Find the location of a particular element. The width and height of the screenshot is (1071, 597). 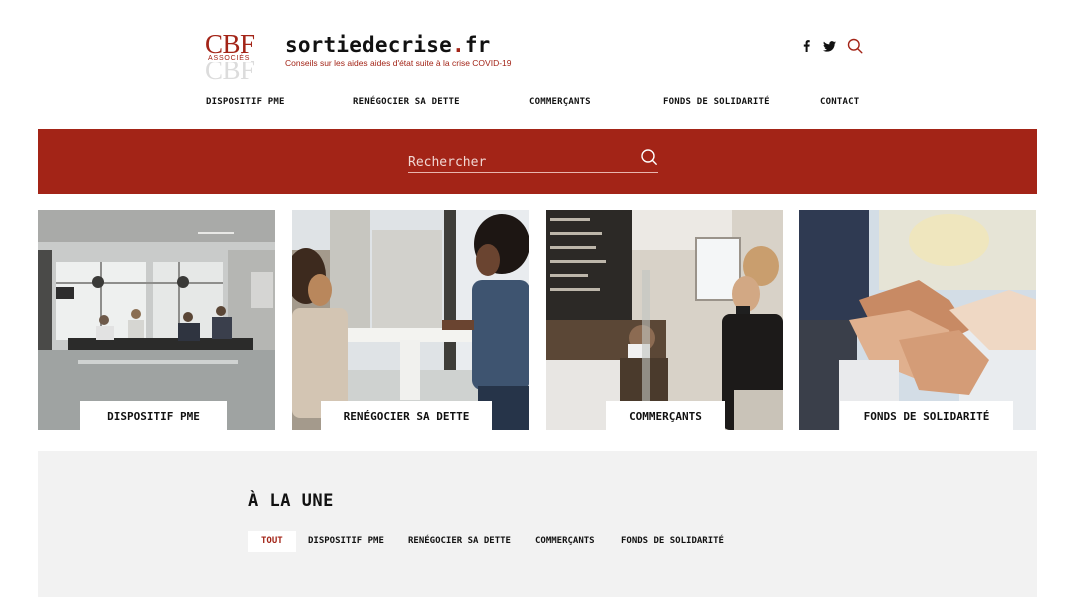

logo-text: CBF is located at coordinates (230, 44).